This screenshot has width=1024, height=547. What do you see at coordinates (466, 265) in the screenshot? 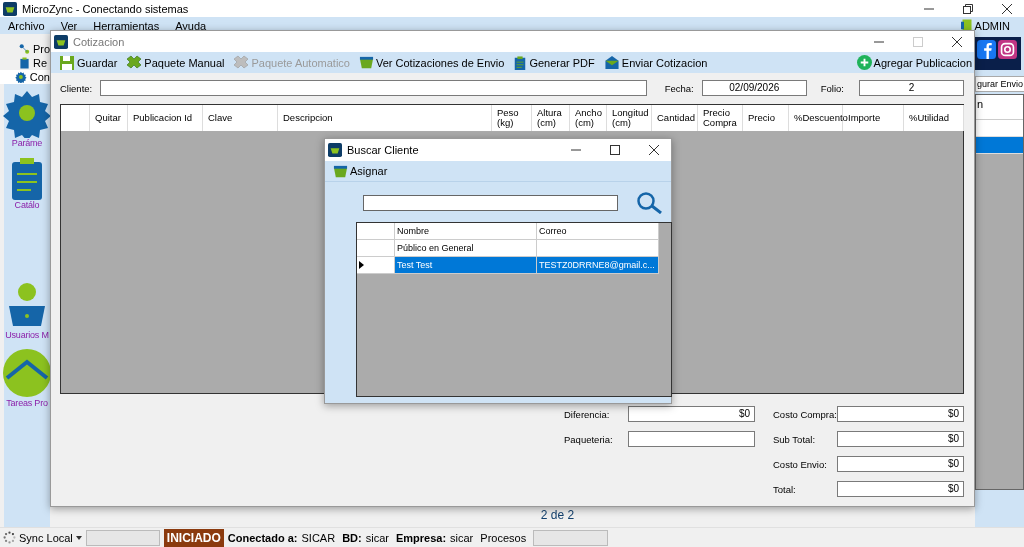
I see `table-cell: Test Test` at bounding box center [466, 265].